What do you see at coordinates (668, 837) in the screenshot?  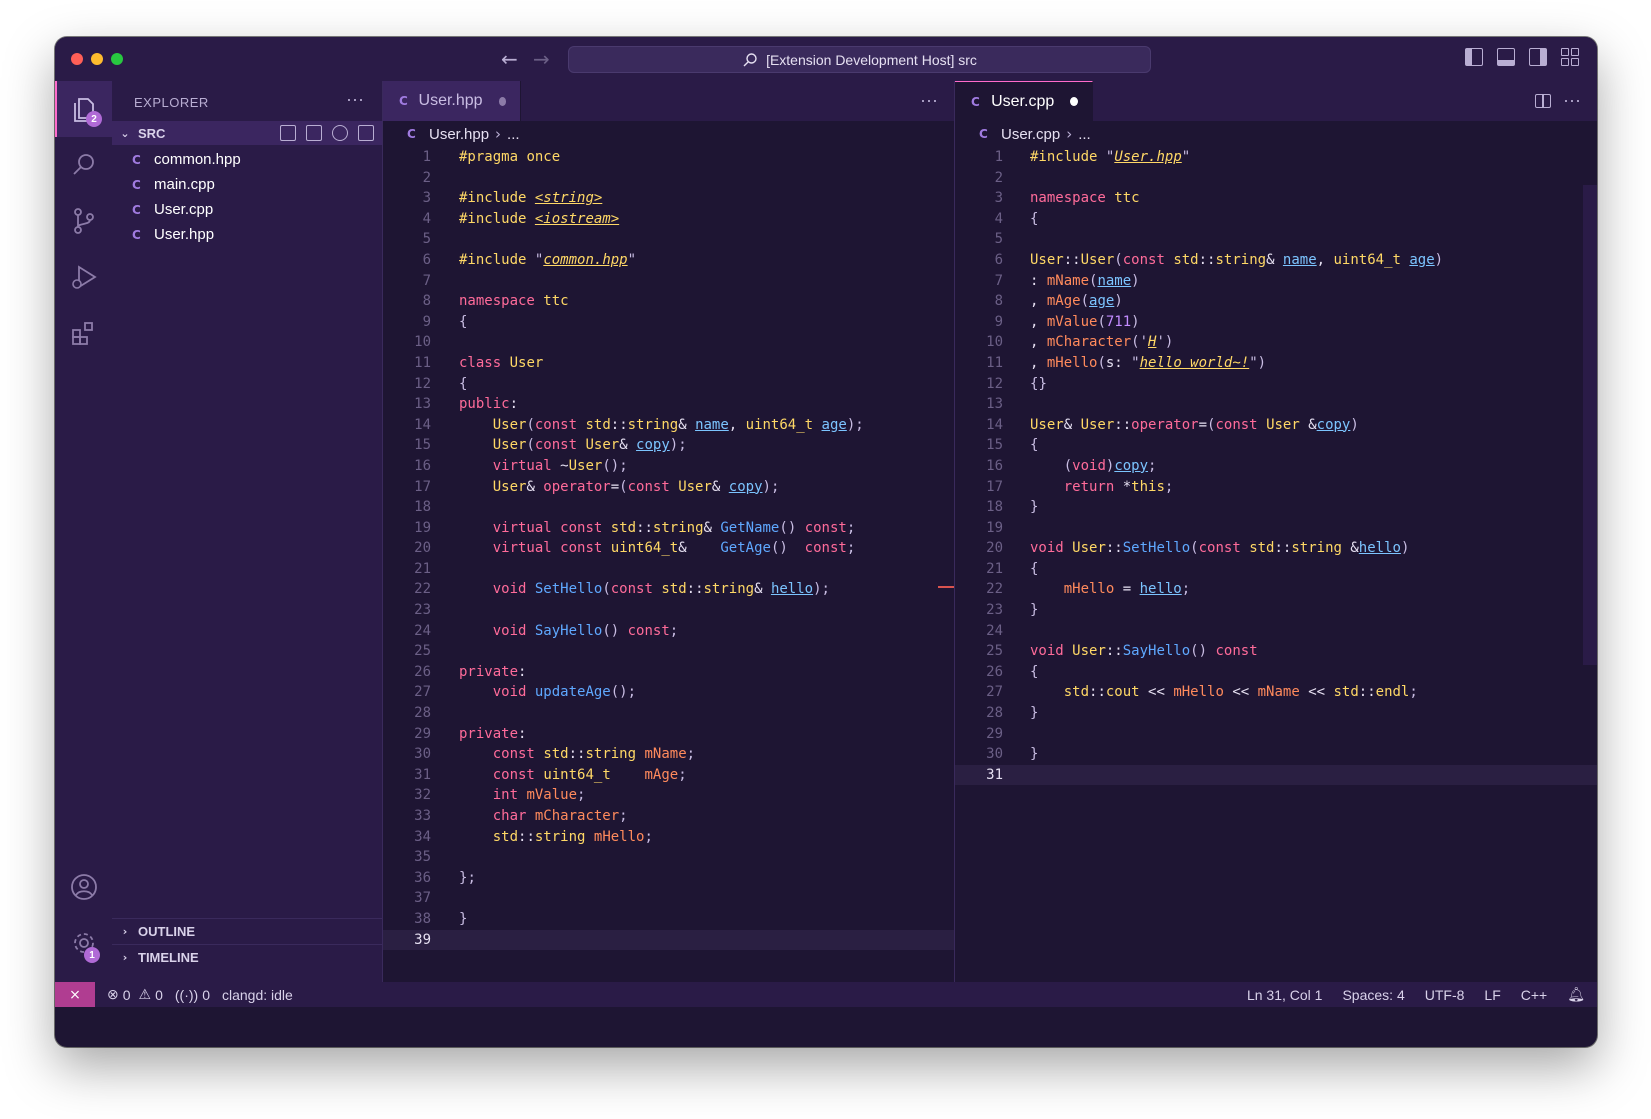 I see `code-line: 34 std::string mHello;` at bounding box center [668, 837].